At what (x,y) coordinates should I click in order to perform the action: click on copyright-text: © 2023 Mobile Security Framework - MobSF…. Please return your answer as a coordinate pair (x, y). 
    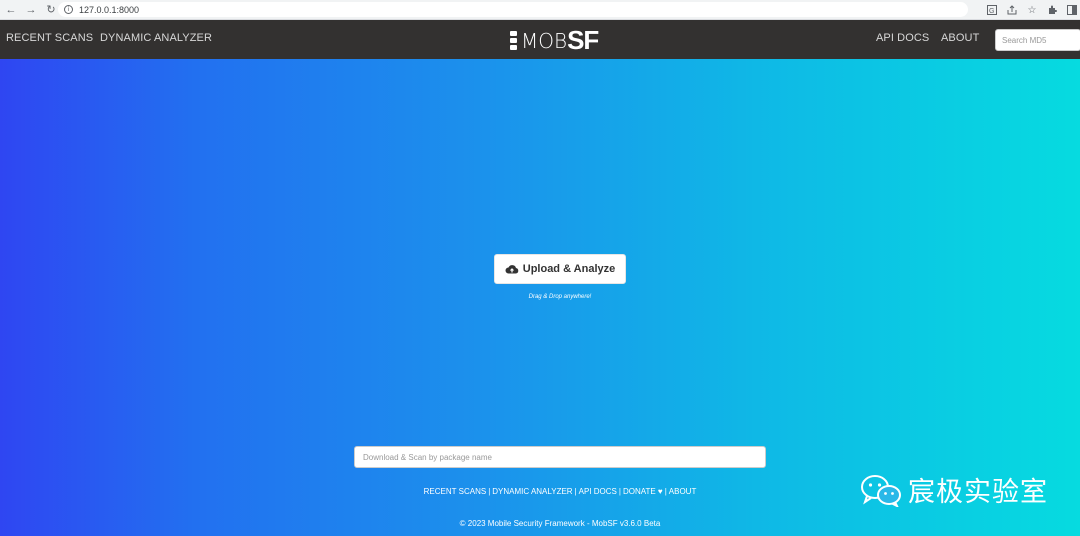
    Looking at the image, I should click on (560, 523).